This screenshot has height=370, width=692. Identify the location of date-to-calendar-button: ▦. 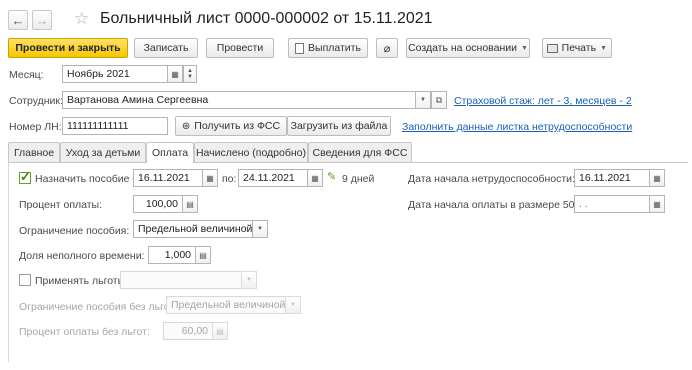
(315, 178).